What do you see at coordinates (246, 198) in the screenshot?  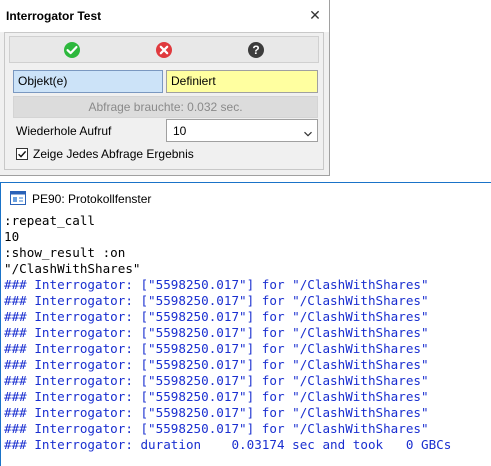 I see `log-titlebar: PE90: Protokollfenster` at bounding box center [246, 198].